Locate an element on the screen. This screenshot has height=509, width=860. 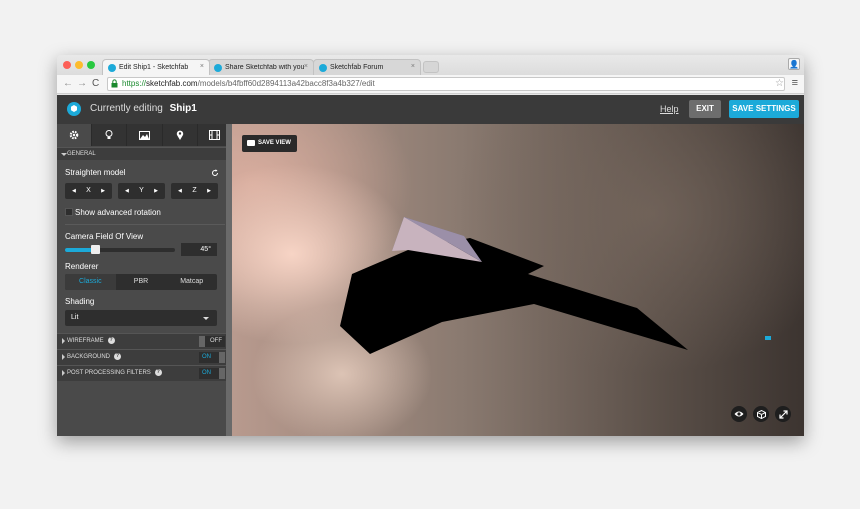
menu-icon: ≡ is located at coordinates (795, 83).